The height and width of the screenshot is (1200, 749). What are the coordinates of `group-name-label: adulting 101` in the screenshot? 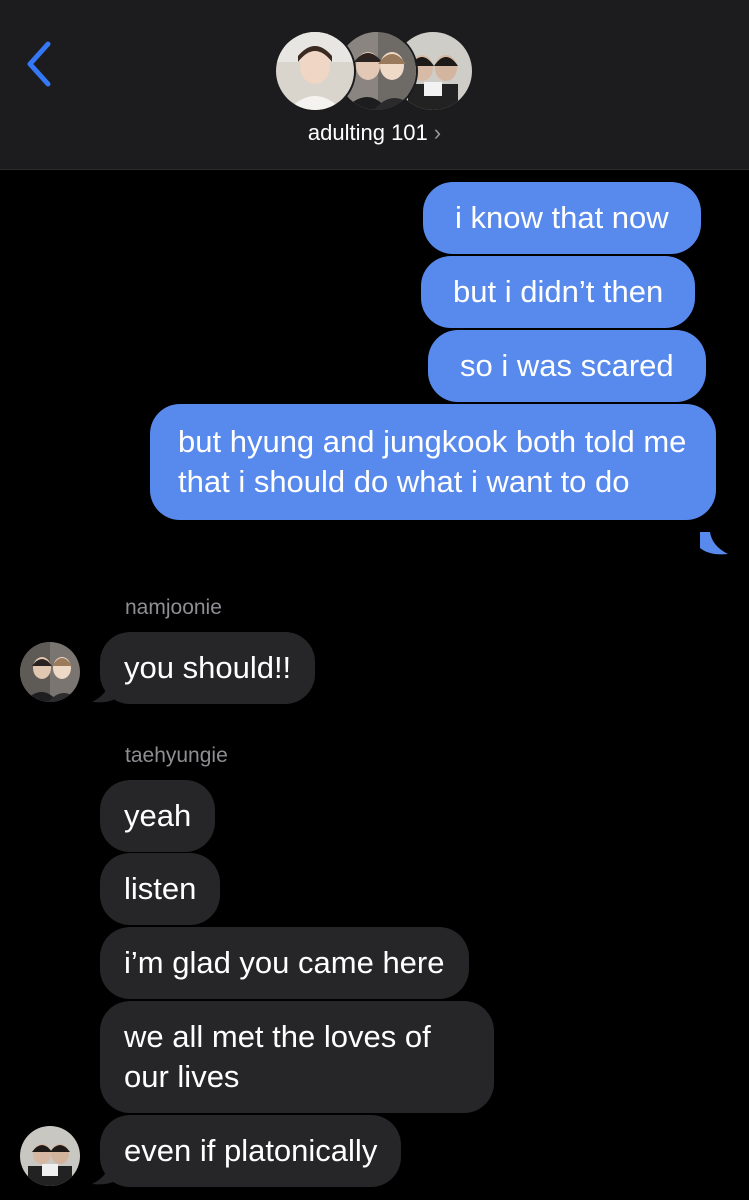 It's located at (367, 132).